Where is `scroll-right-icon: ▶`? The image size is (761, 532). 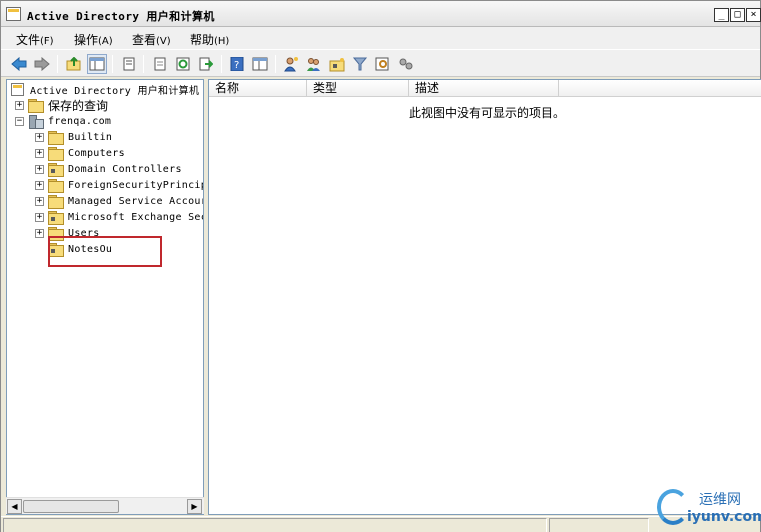
scroll-right-icon: ▶ is located at coordinates (194, 506).